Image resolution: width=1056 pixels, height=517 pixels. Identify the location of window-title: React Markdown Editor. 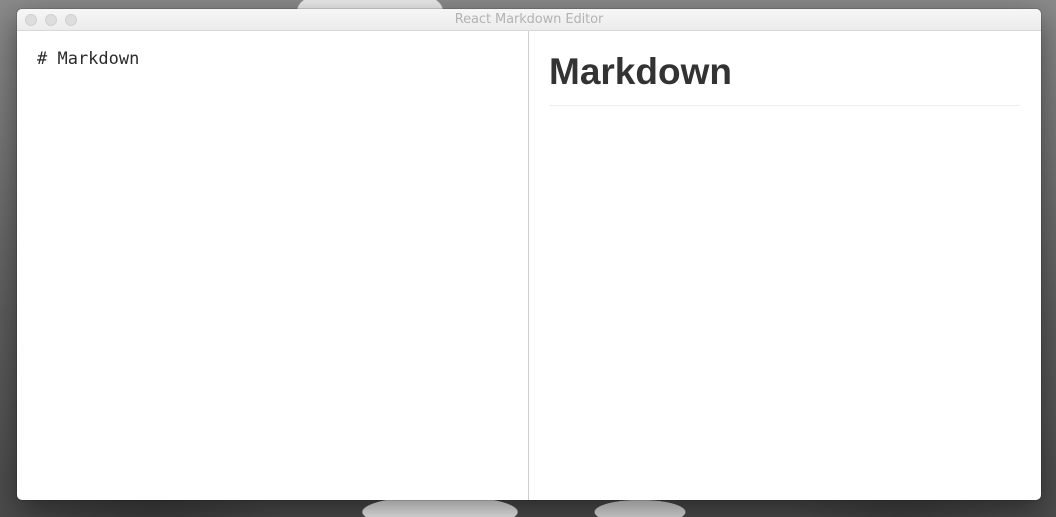
(529, 19).